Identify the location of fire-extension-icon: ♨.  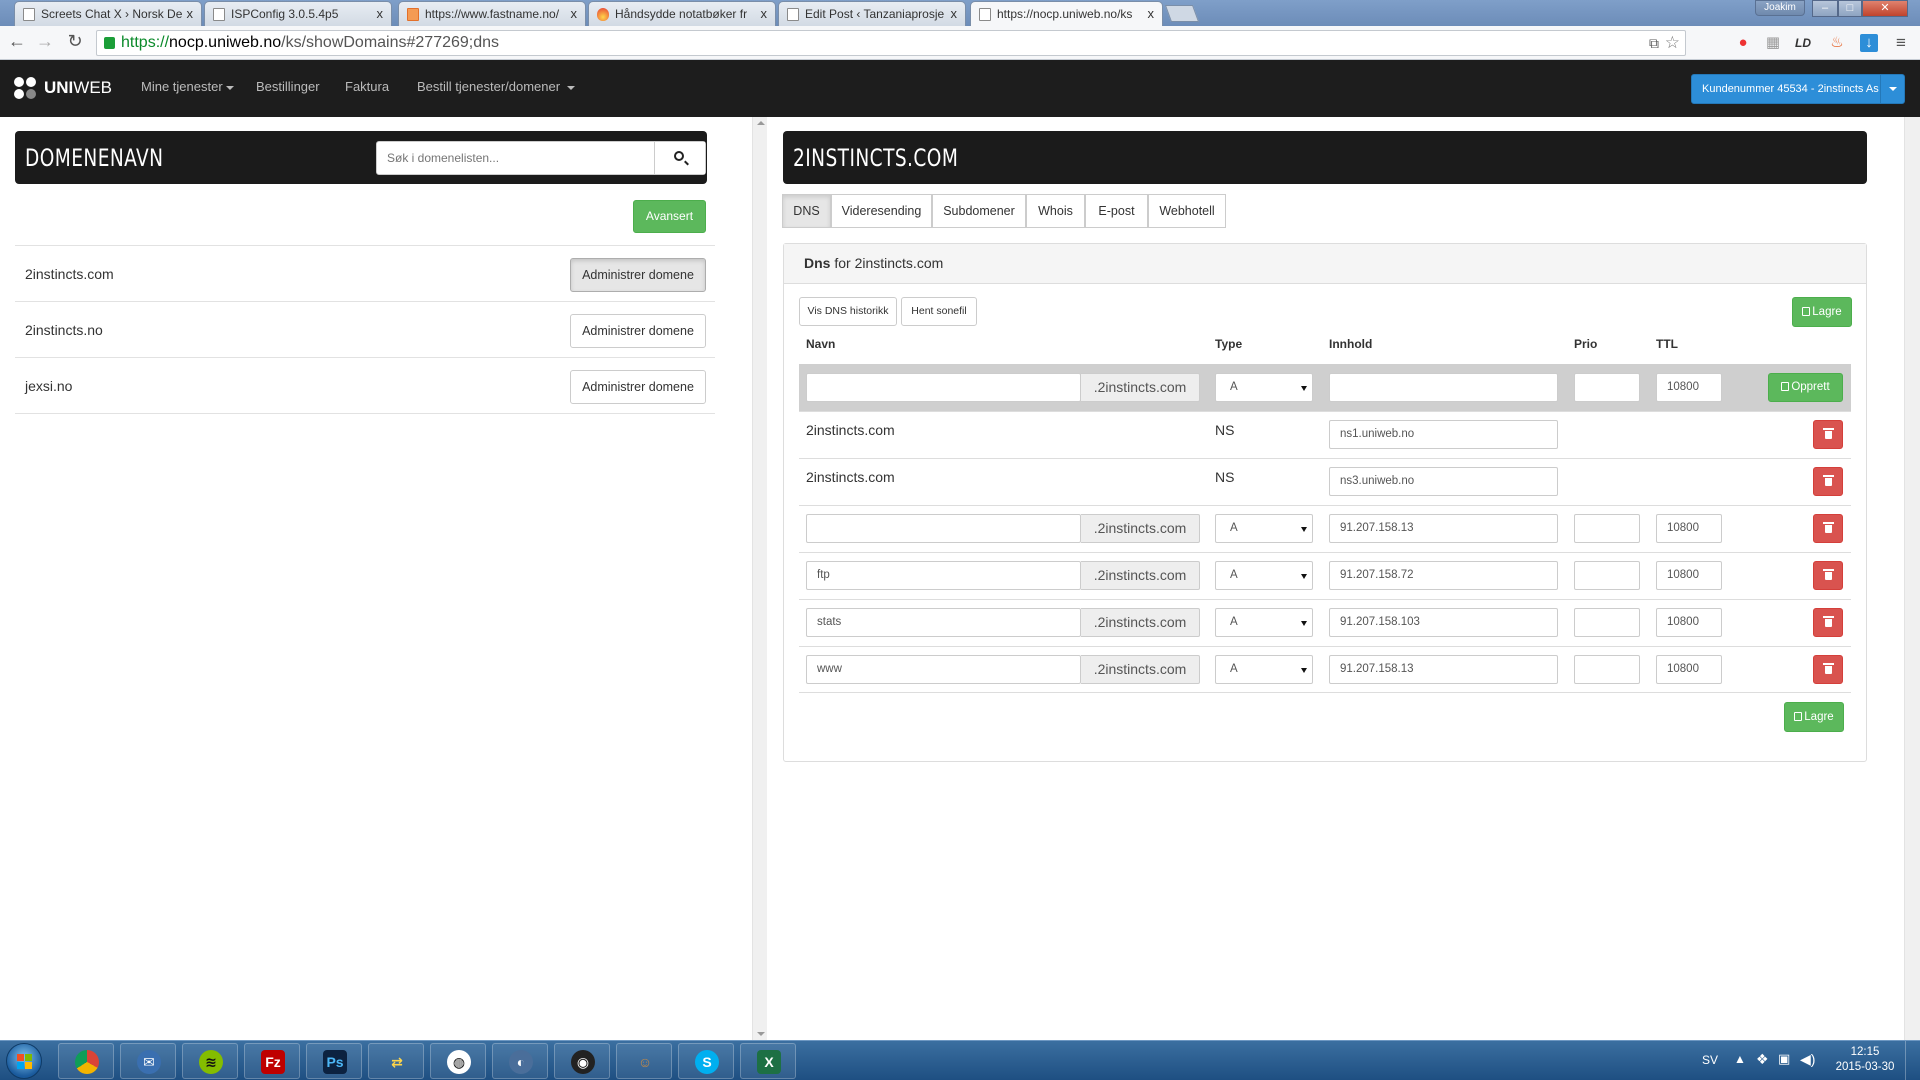
(1837, 43).